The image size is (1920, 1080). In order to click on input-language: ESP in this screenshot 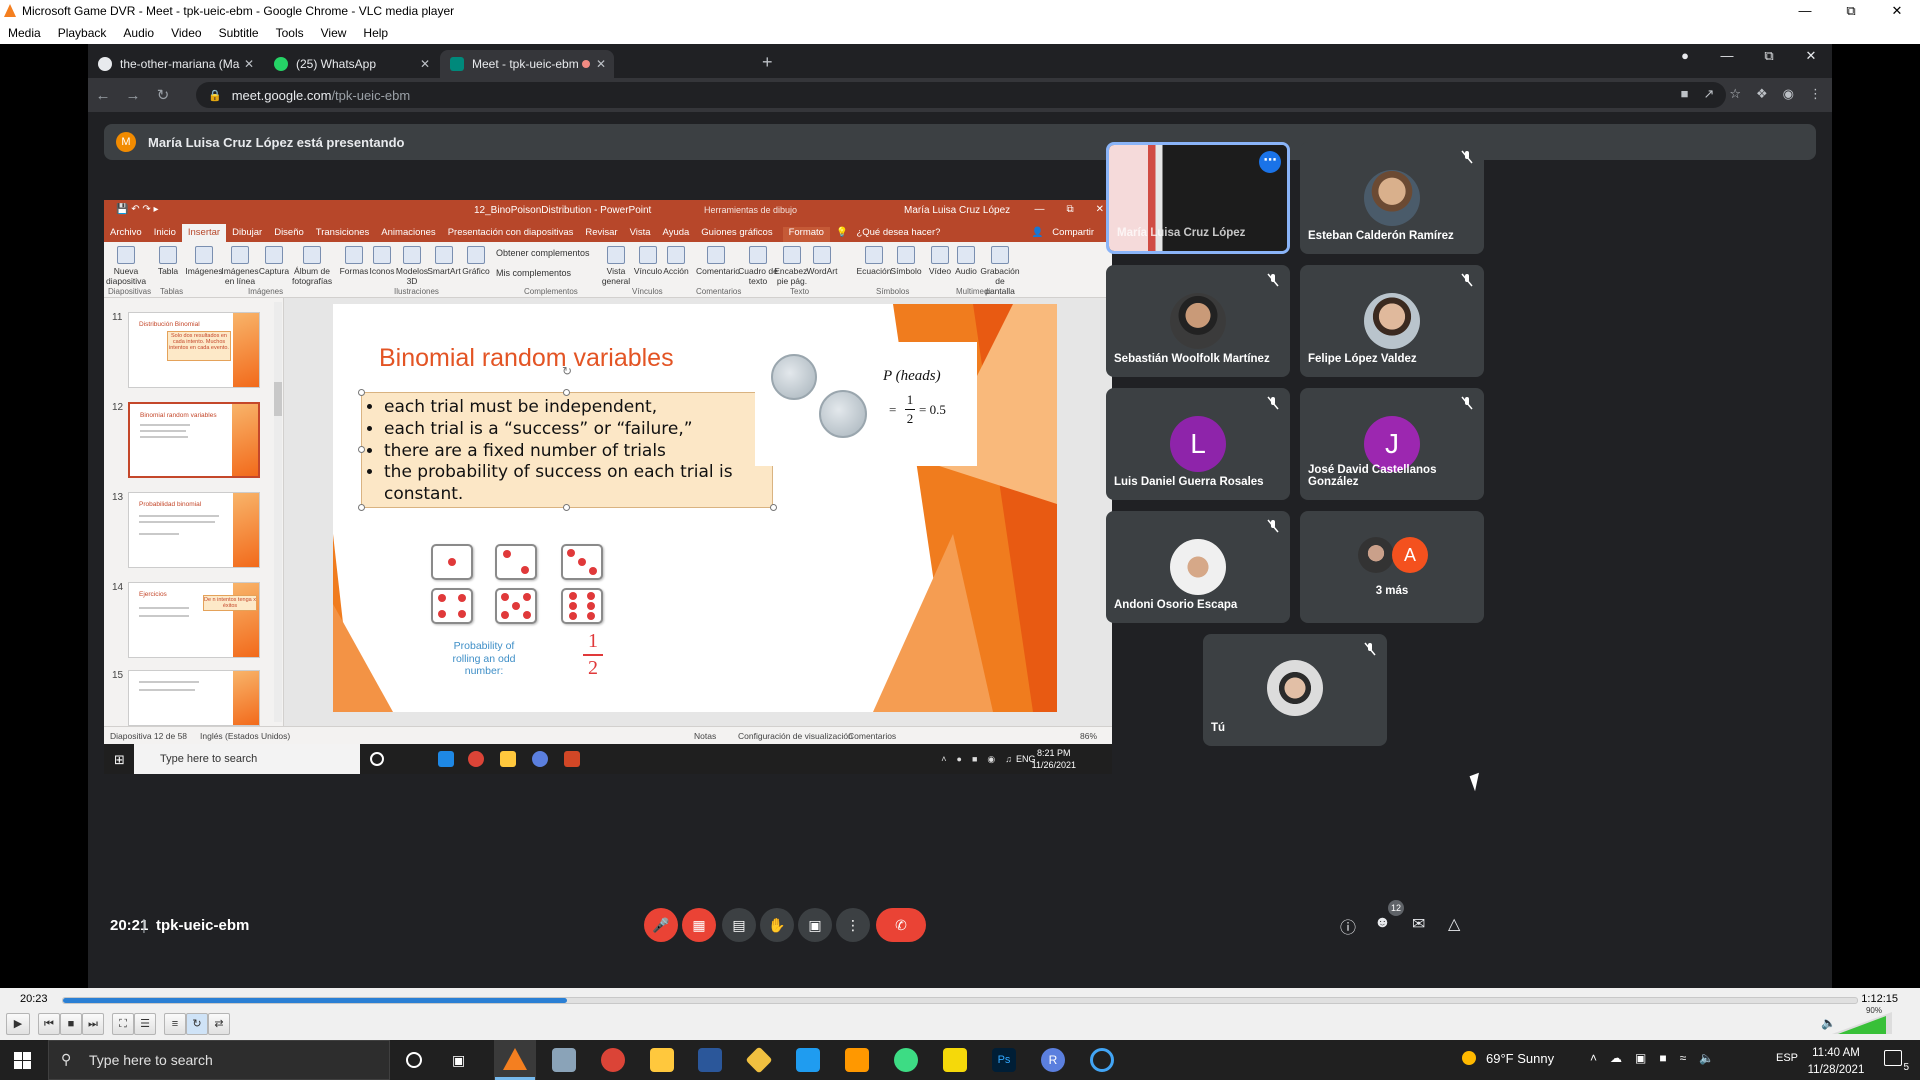, I will do `click(1787, 1058)`.